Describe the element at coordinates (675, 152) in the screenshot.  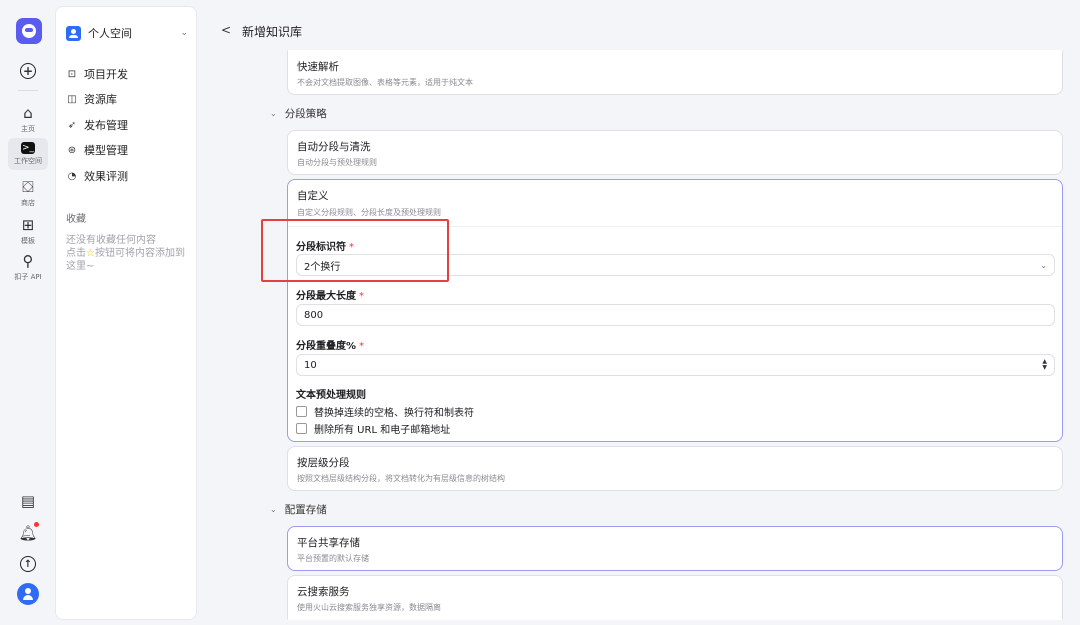
I see `segment-option-auto: 自动分段与清洗 自动分段与预处理规则` at that location.